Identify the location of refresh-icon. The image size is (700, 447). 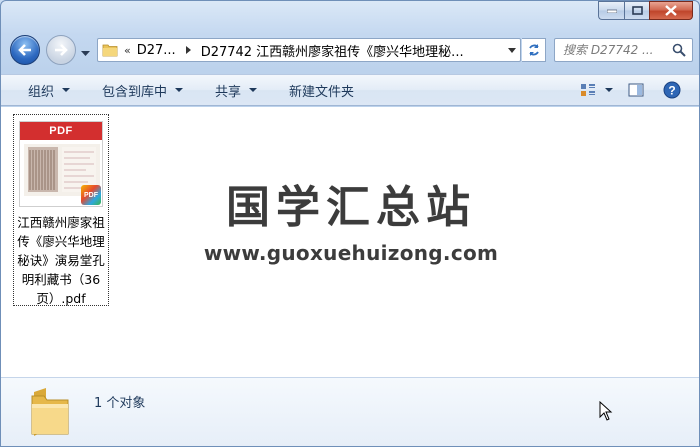
(533, 50).